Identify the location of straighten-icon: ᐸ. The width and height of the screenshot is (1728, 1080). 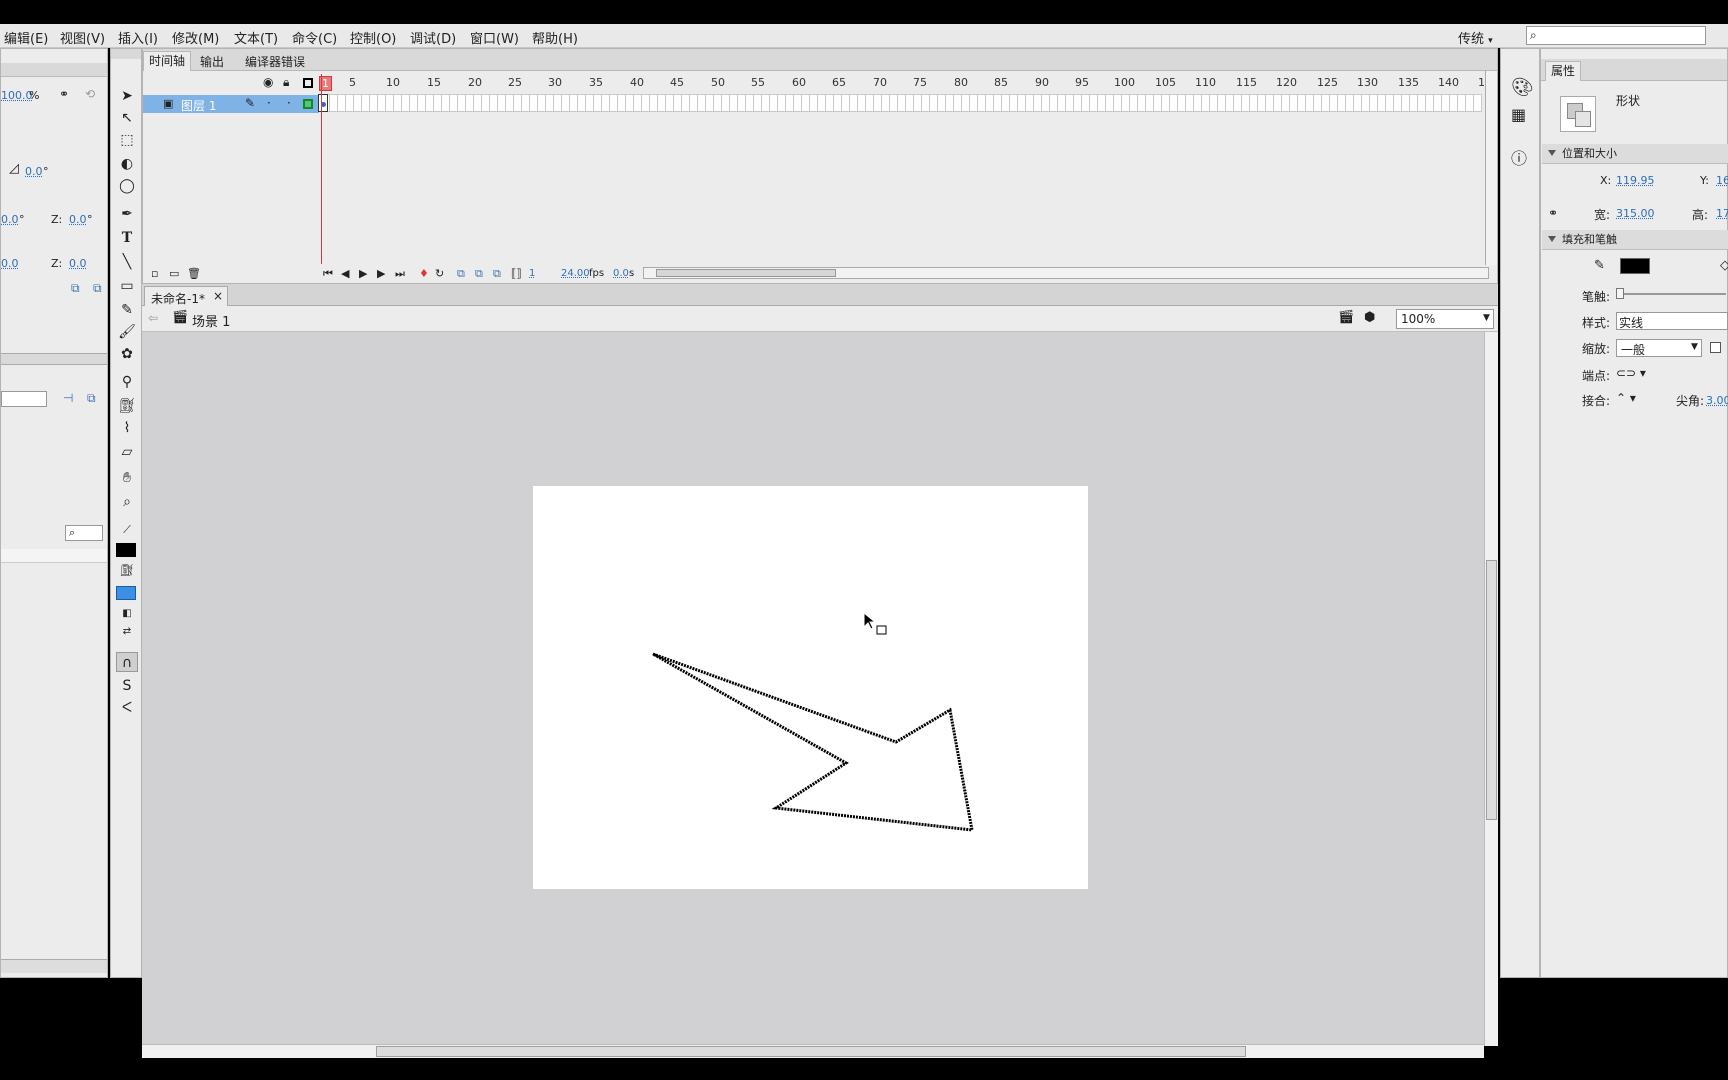
(127, 708).